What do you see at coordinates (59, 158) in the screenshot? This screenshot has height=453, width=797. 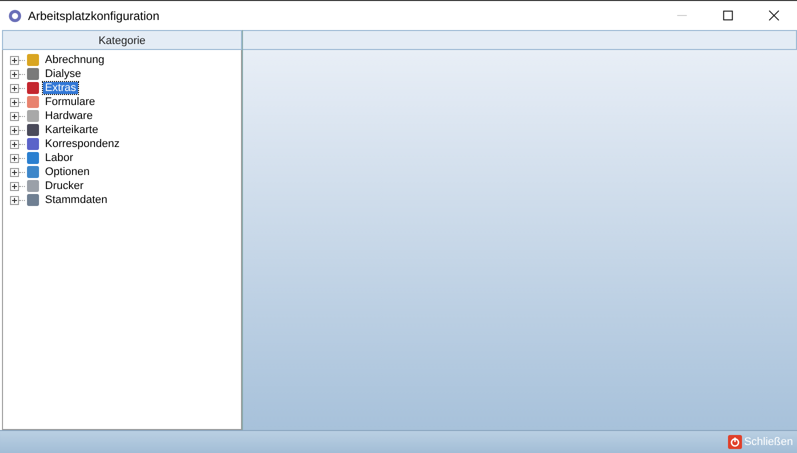 I see `tree-item: Labor` at bounding box center [59, 158].